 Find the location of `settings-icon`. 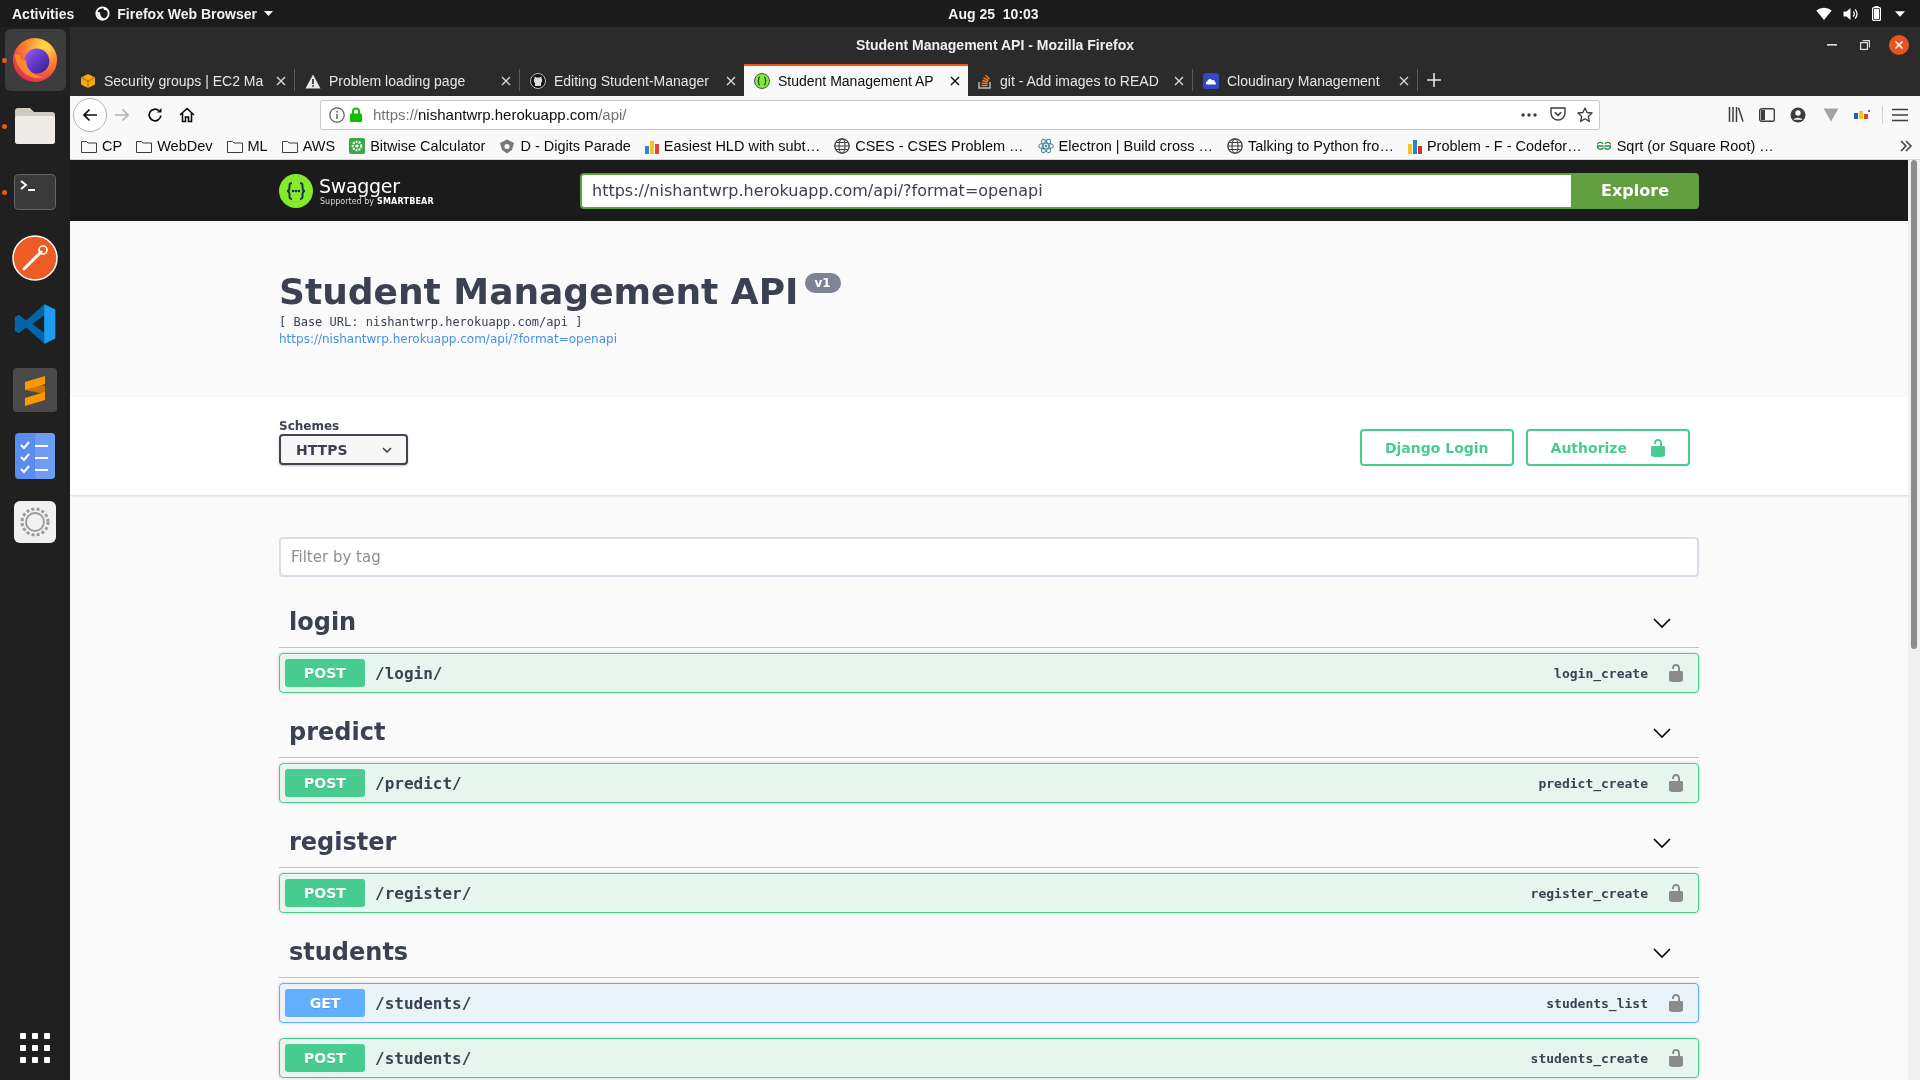

settings-icon is located at coordinates (35, 522).